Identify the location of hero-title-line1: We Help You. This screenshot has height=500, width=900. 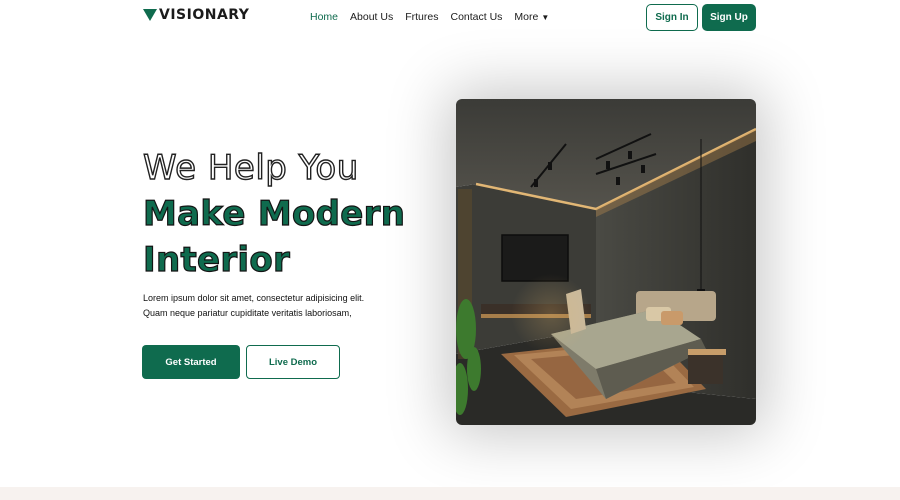
(250, 167).